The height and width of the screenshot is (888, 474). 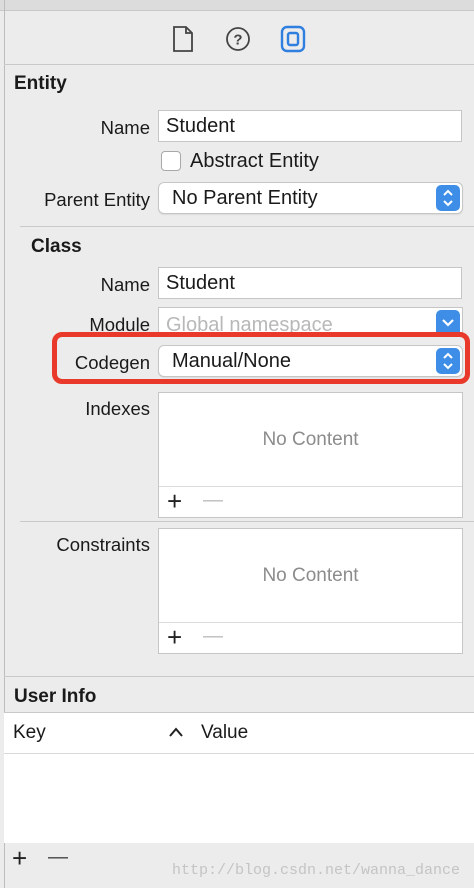 What do you see at coordinates (261, 358) in the screenshot?
I see `codegen-highlight-annotation` at bounding box center [261, 358].